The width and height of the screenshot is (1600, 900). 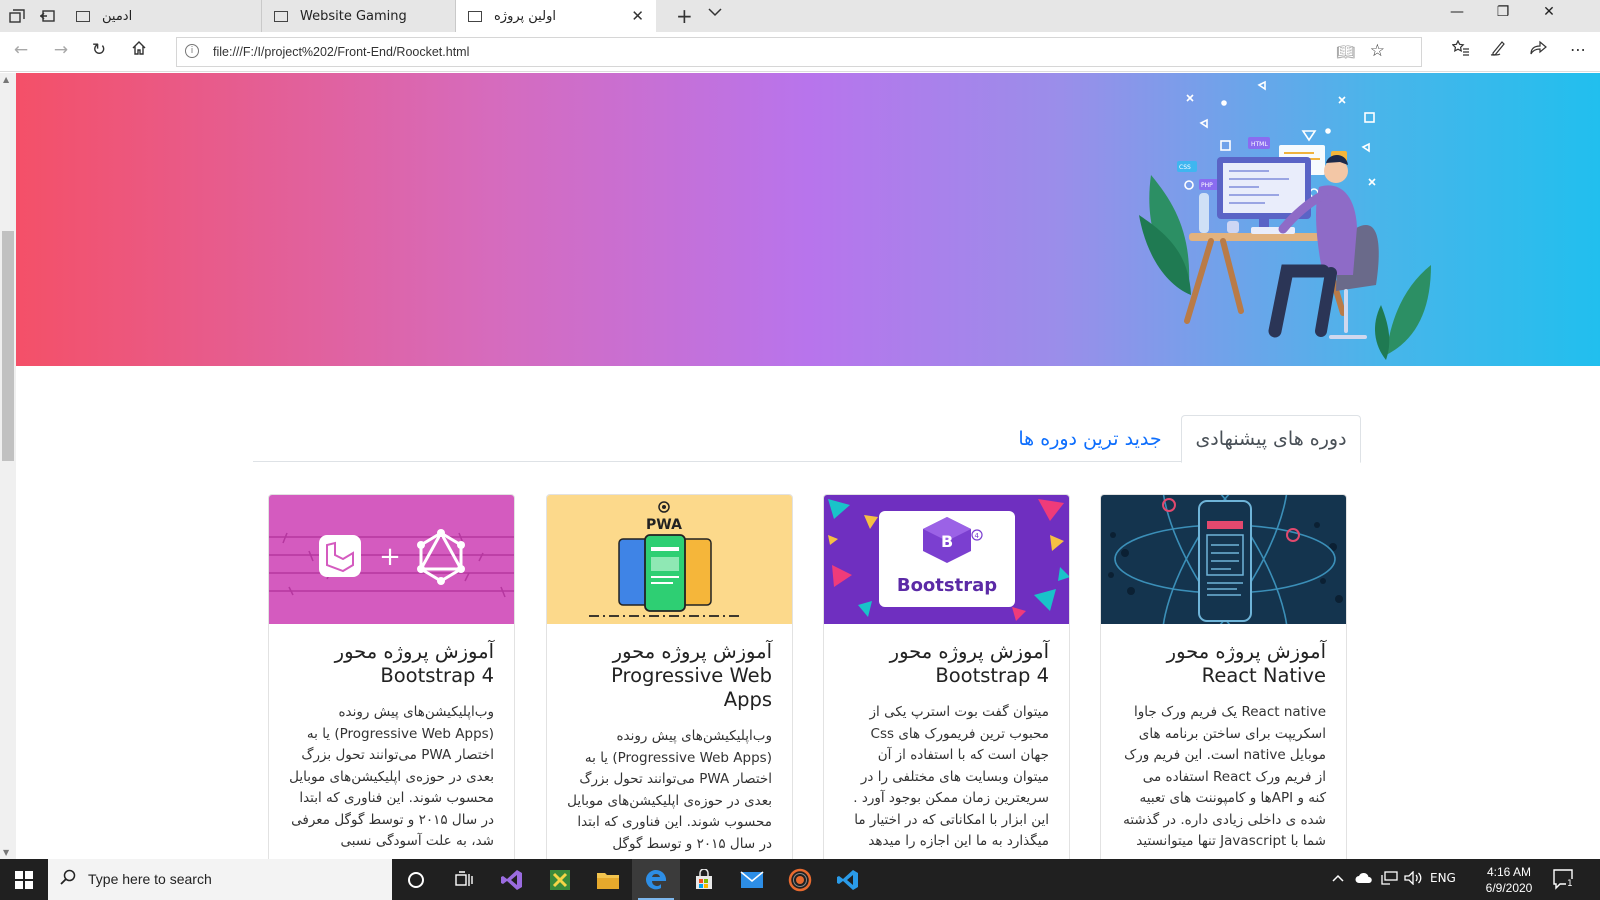 I want to click on browser-tab-website-gaming: Website Gaming, so click(x=359, y=16).